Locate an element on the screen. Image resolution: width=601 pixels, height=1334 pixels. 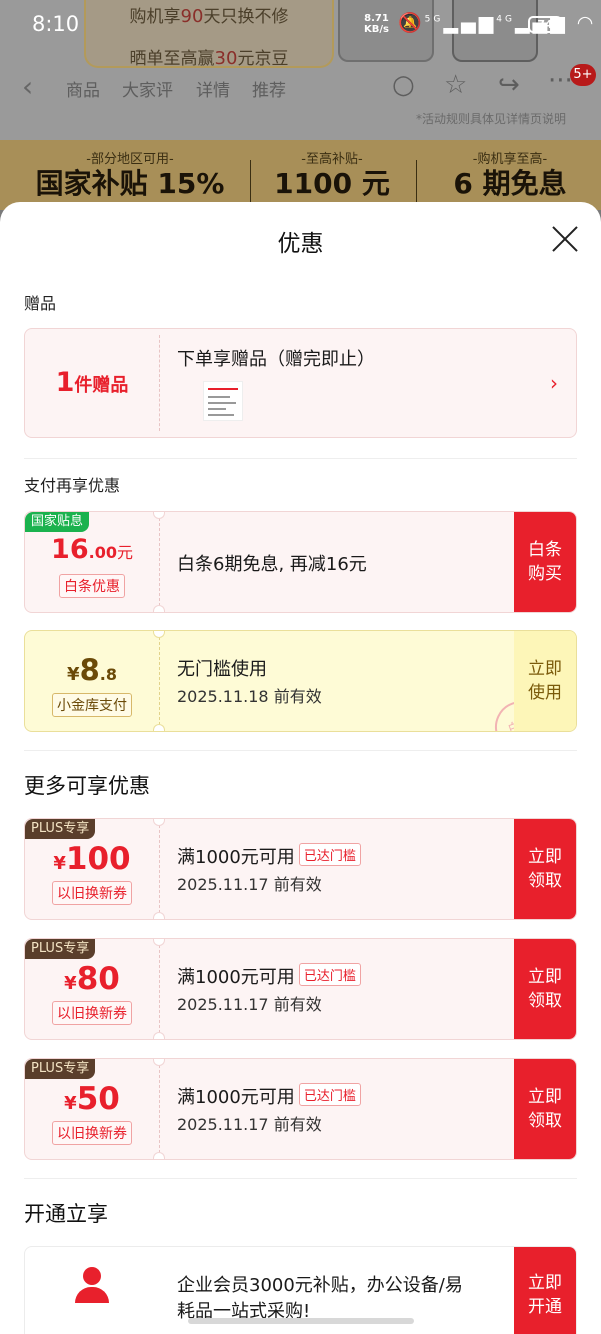
tab-product: 商品 is located at coordinates (83, 88).